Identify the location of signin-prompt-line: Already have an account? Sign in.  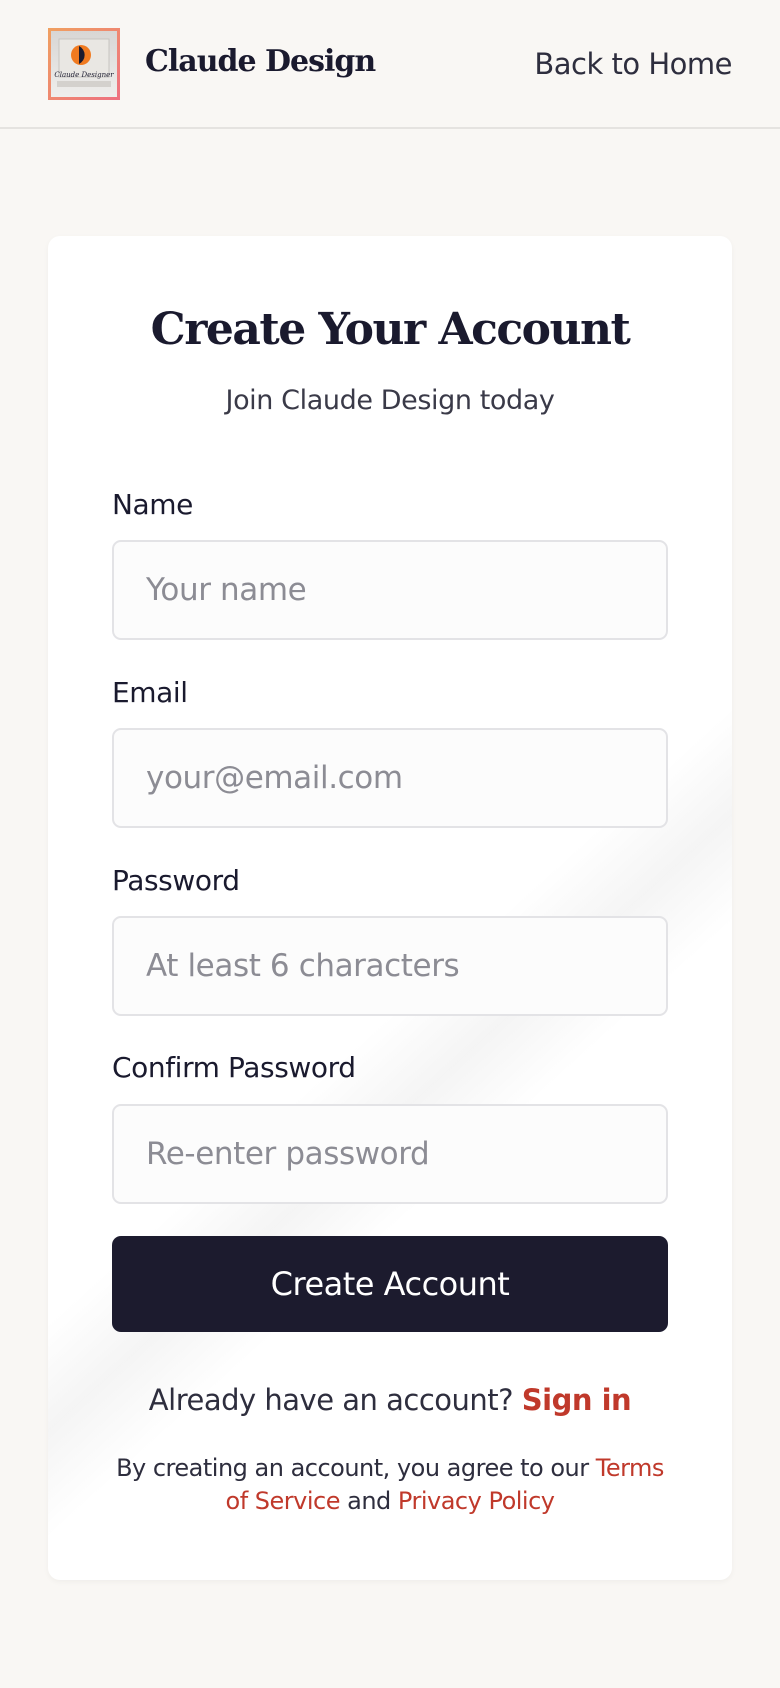
(390, 1400).